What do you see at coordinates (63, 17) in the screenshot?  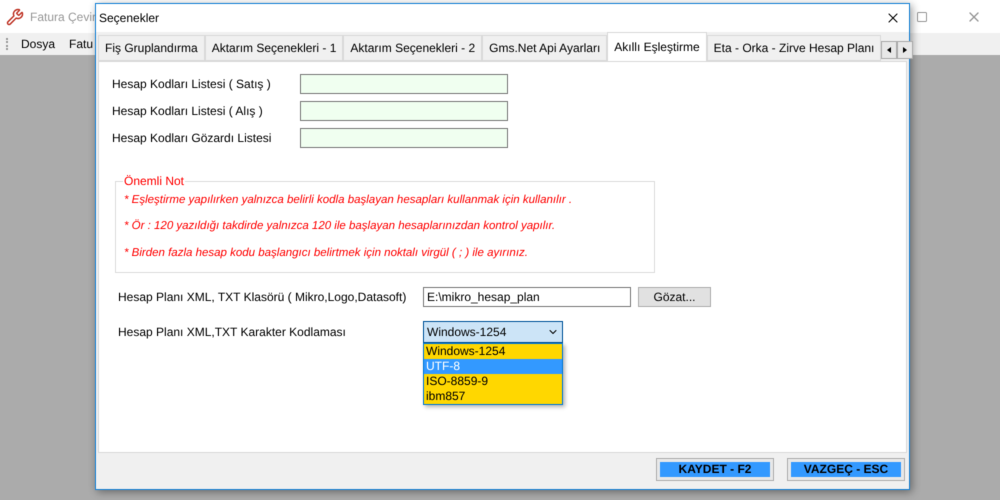 I see `app-title: Fatura Çevir` at bounding box center [63, 17].